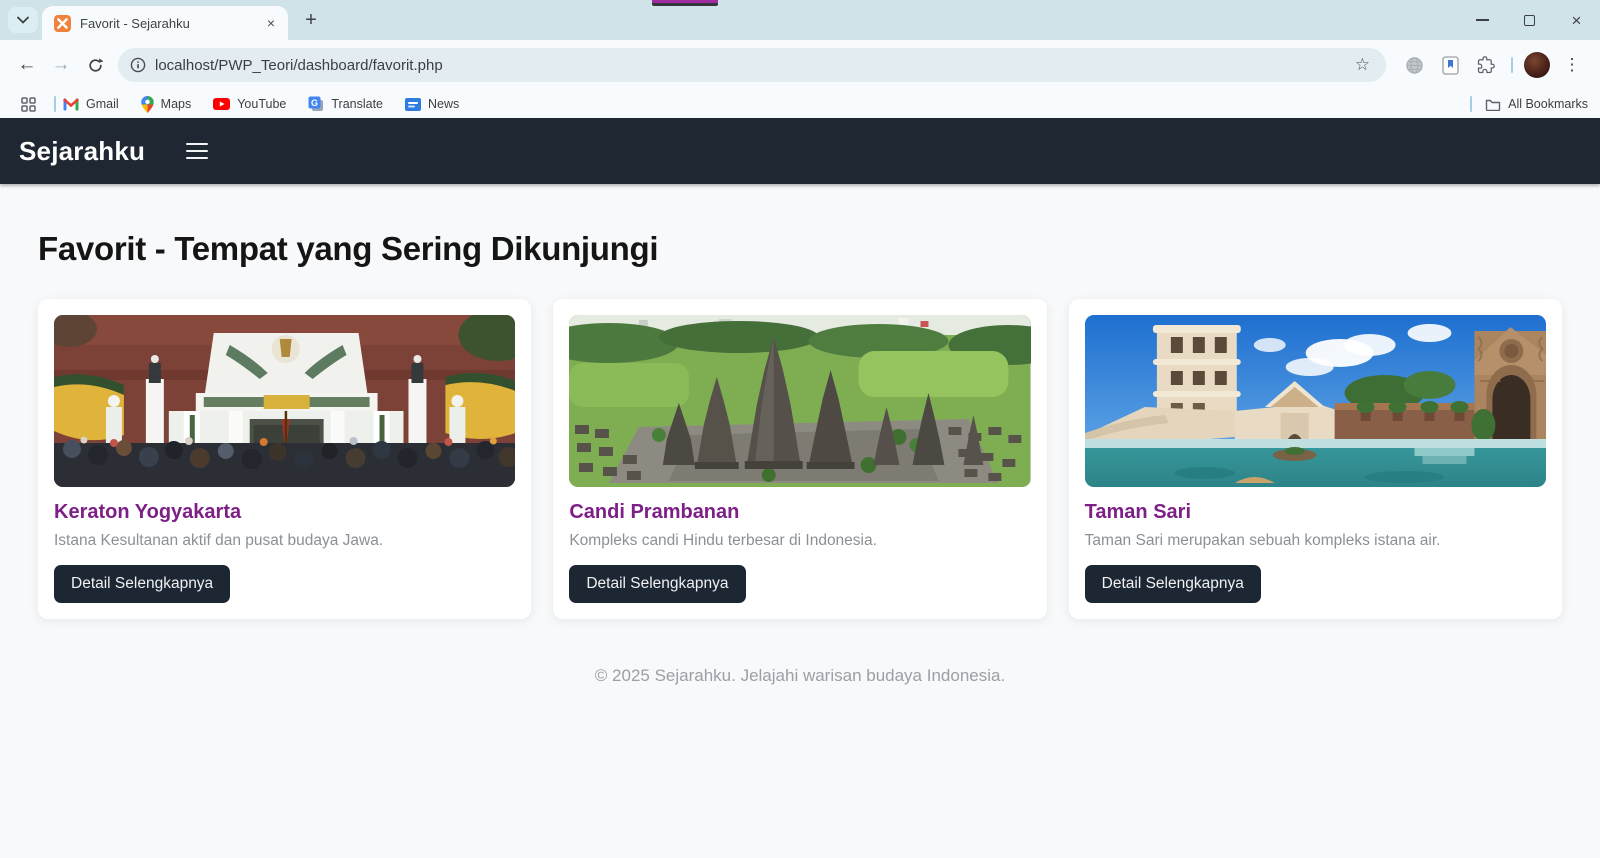 The width and height of the screenshot is (1600, 858). I want to click on news-icon, so click(413, 104).